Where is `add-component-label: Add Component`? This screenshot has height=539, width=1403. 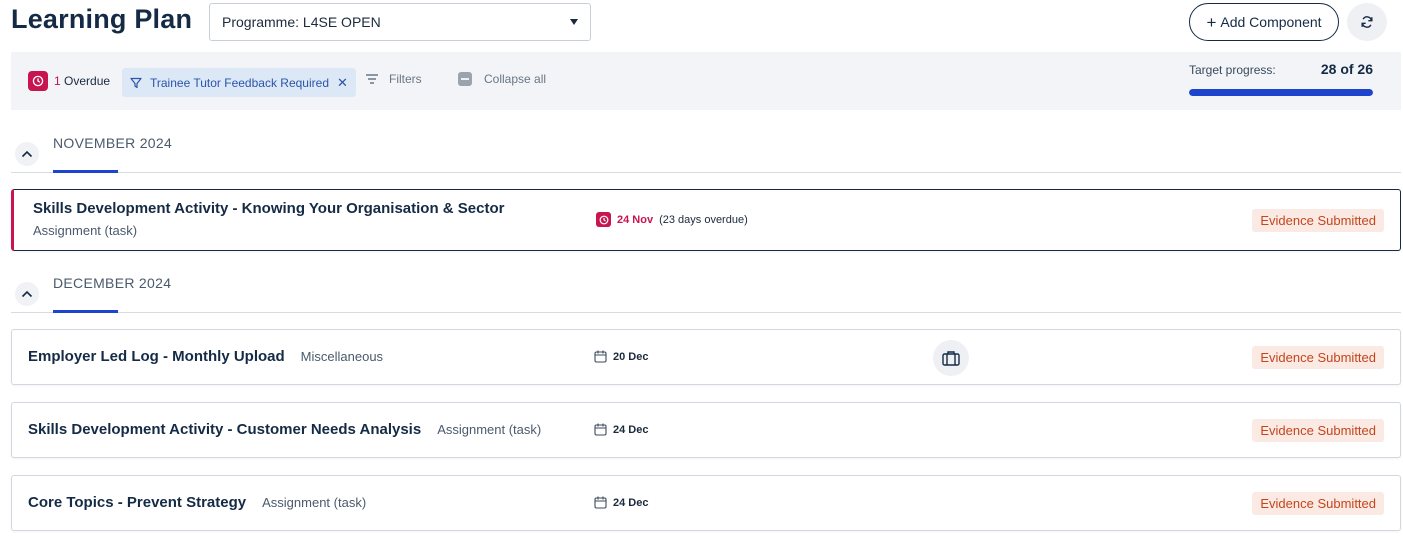 add-component-label: Add Component is located at coordinates (1271, 22).